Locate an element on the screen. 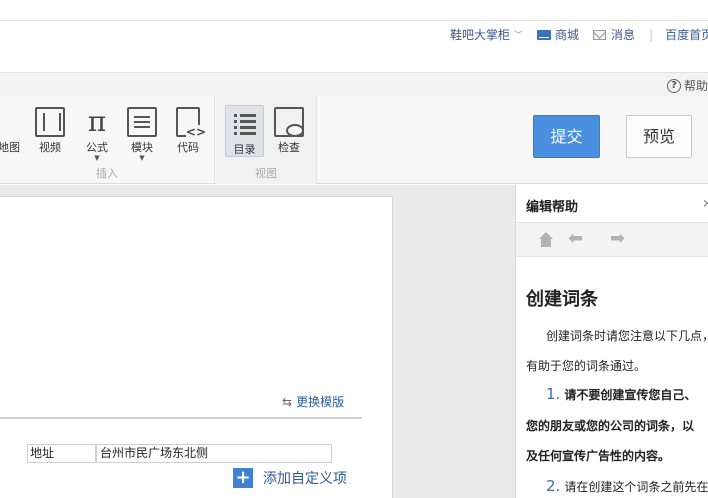 Image resolution: width=708 pixels, height=498 pixels. film-icon is located at coordinates (50, 122).